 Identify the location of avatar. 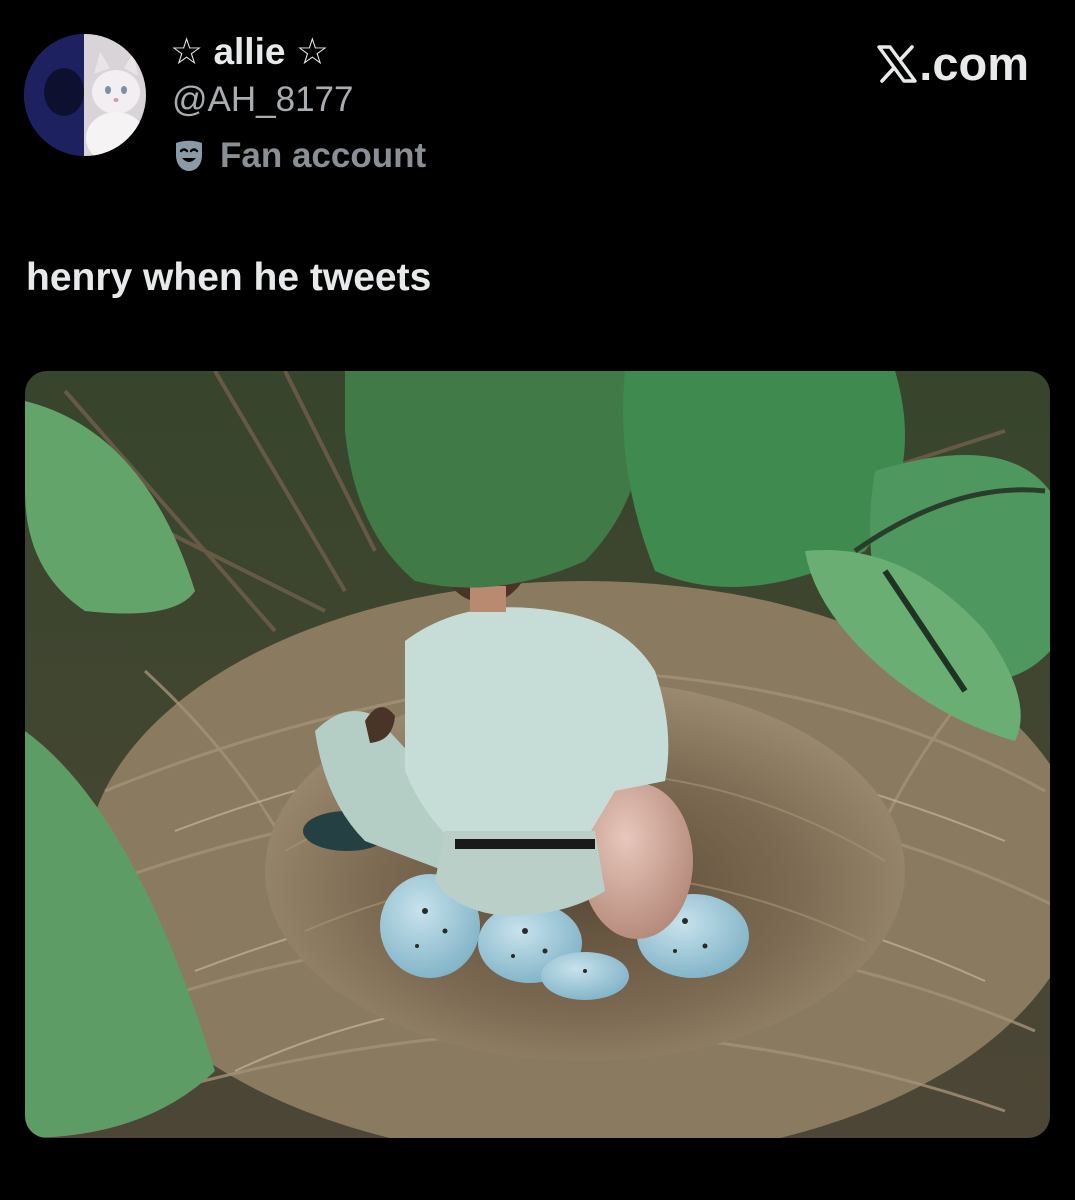
(85, 95).